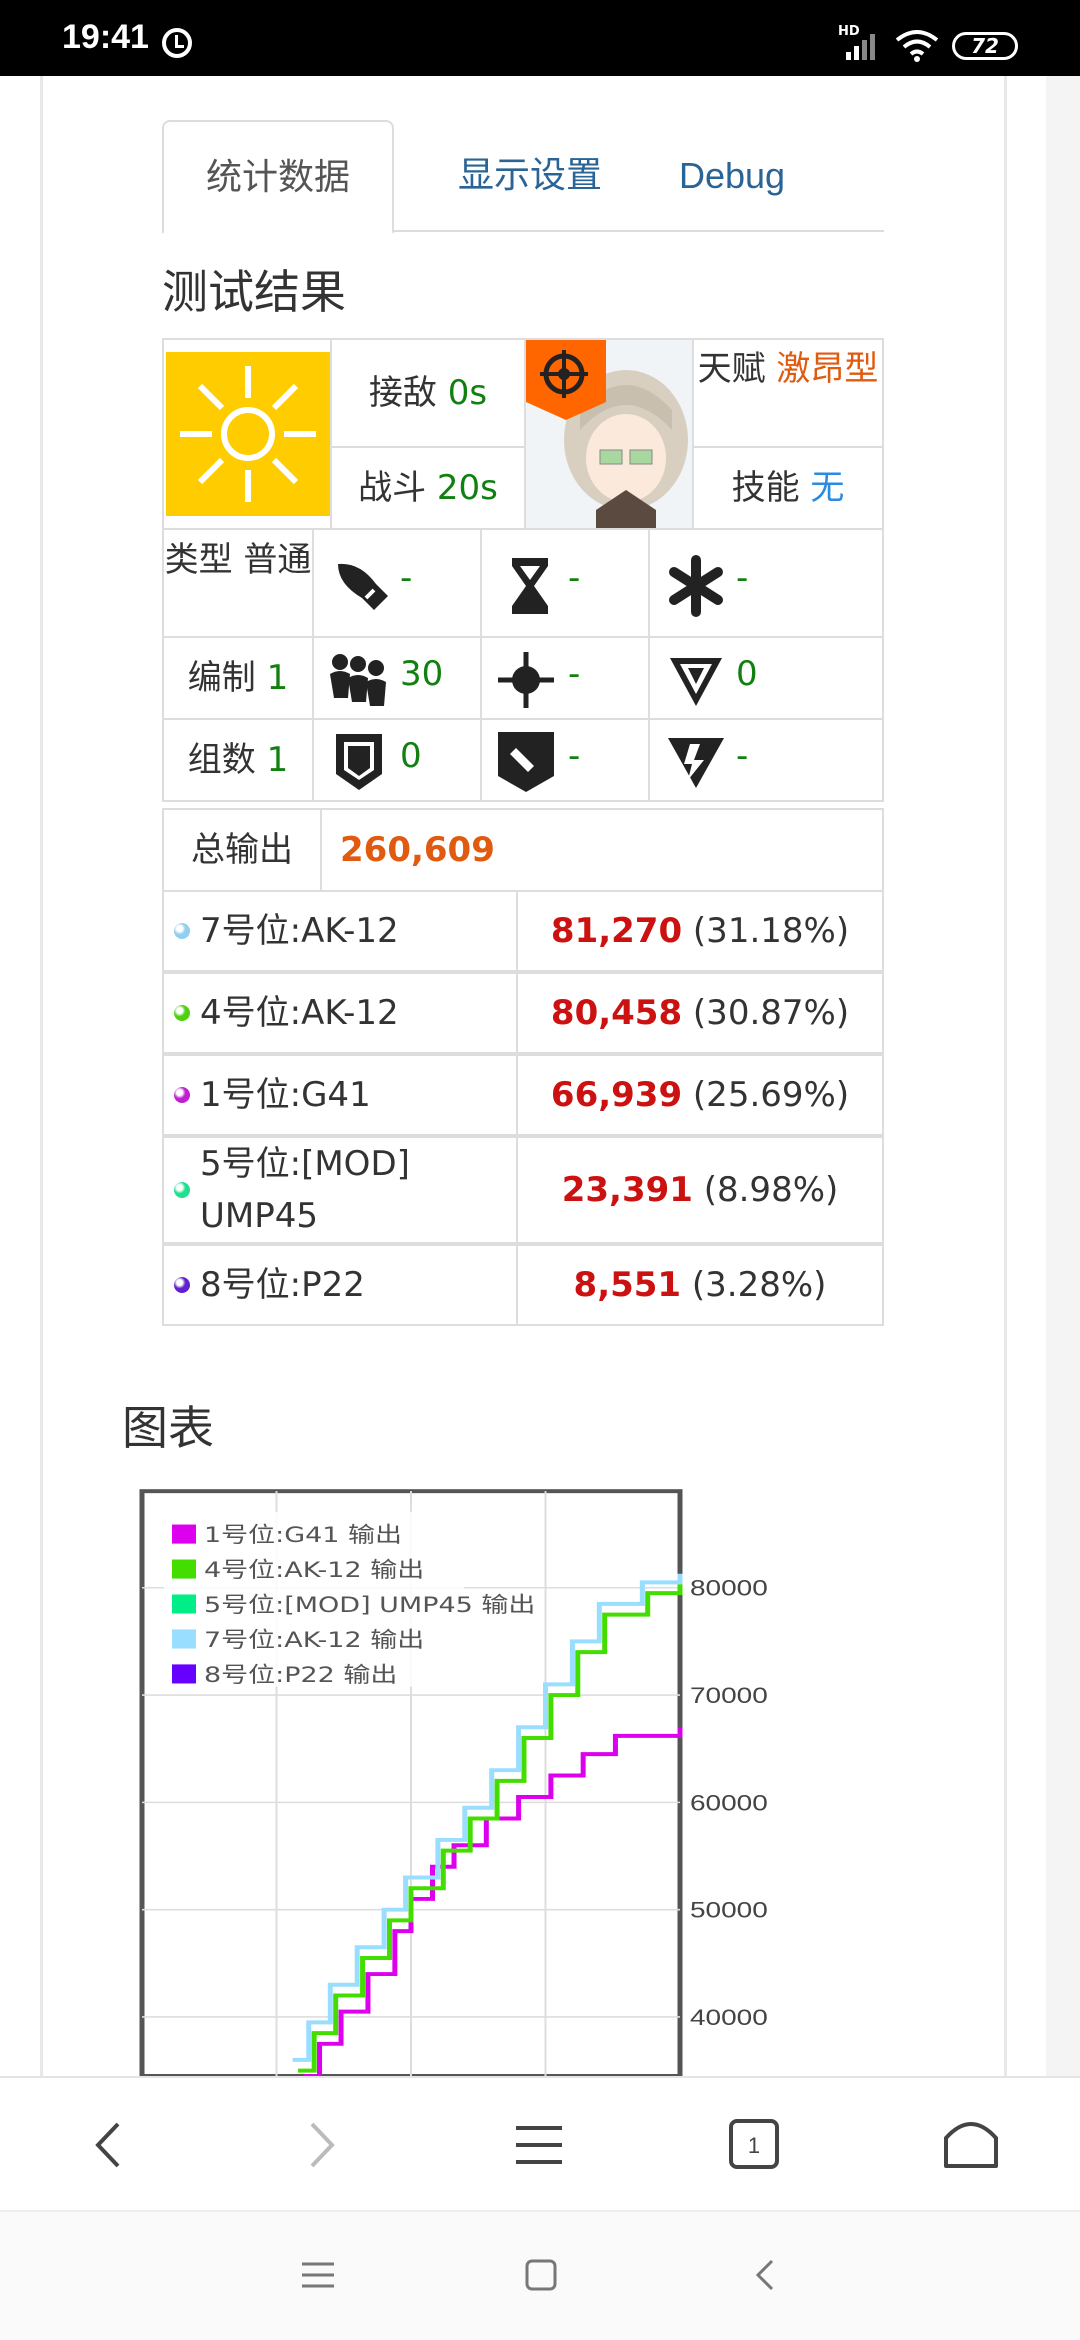 The height and width of the screenshot is (2340, 1080). Describe the element at coordinates (402, 393) in the screenshot. I see `engage-label: 接敌` at that location.